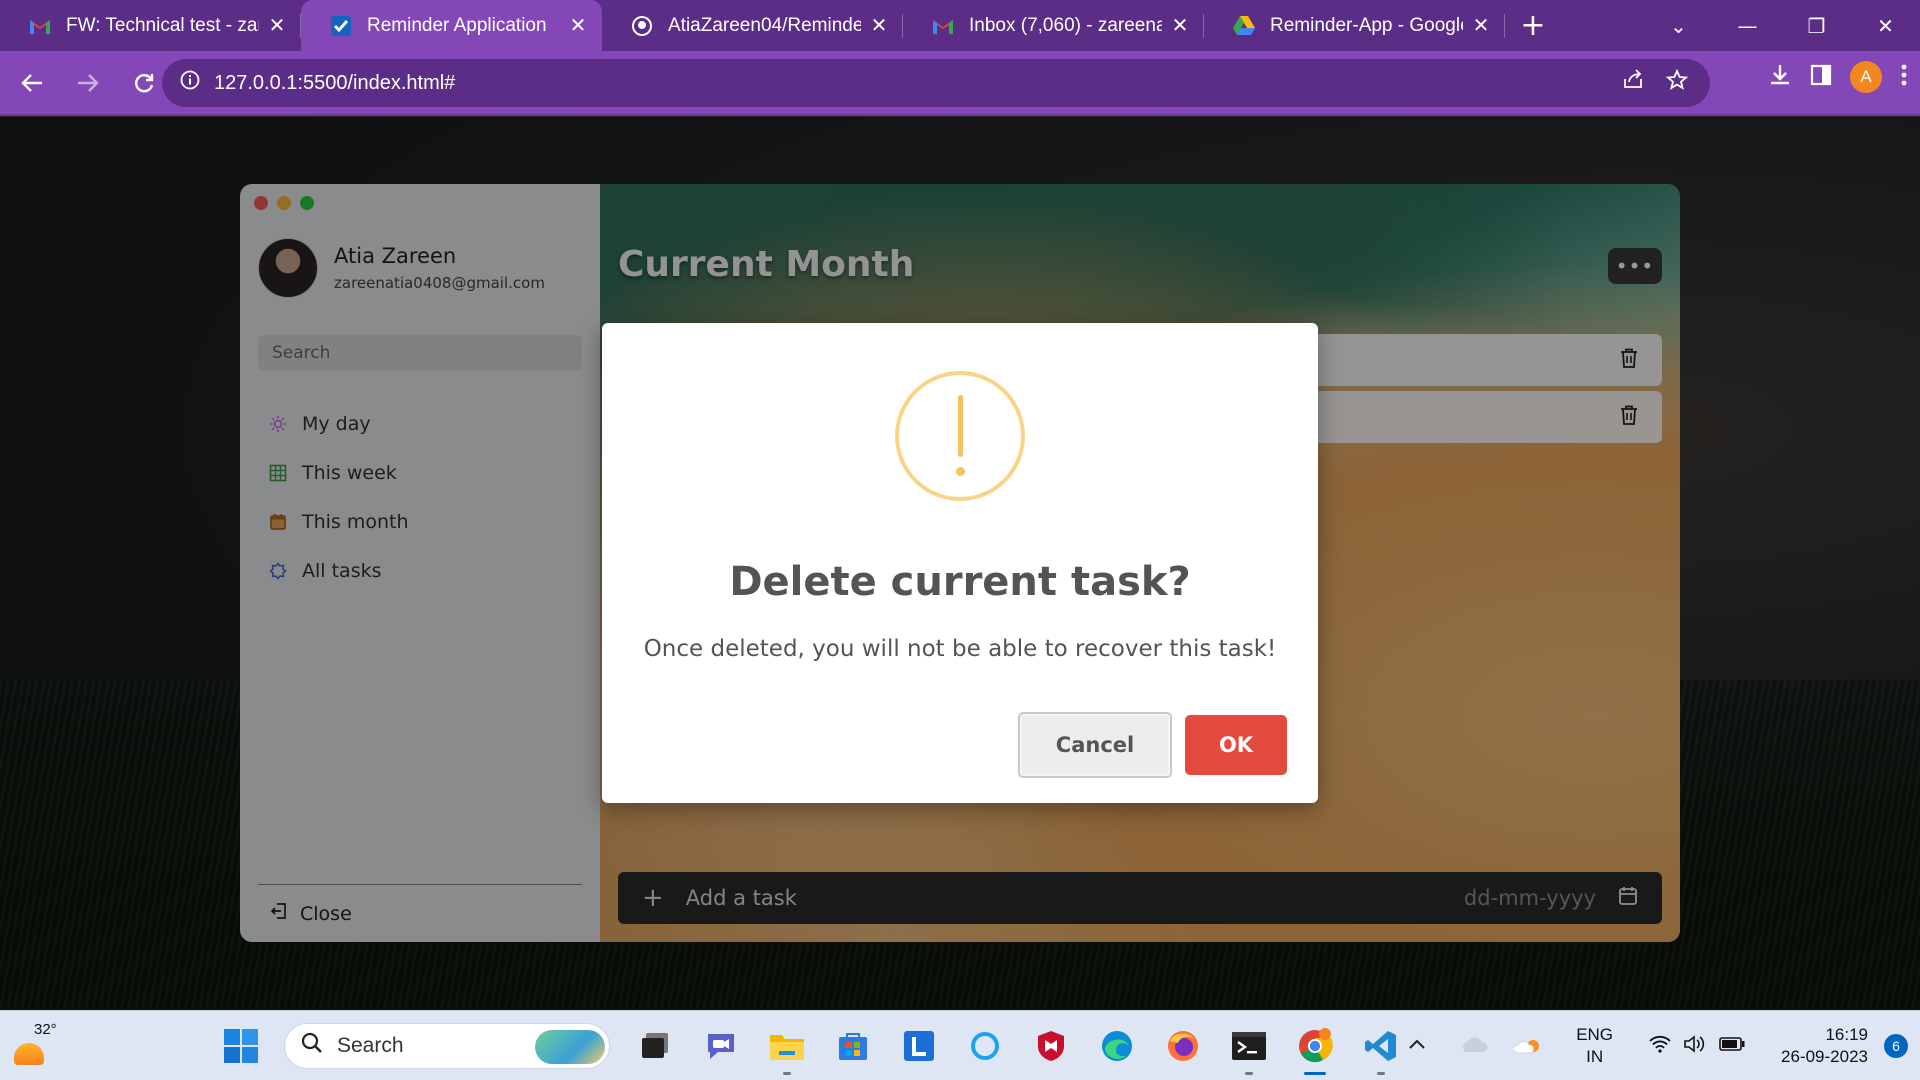  Describe the element at coordinates (1816, 26) in the screenshot. I see `restore-button: ❐` at that location.